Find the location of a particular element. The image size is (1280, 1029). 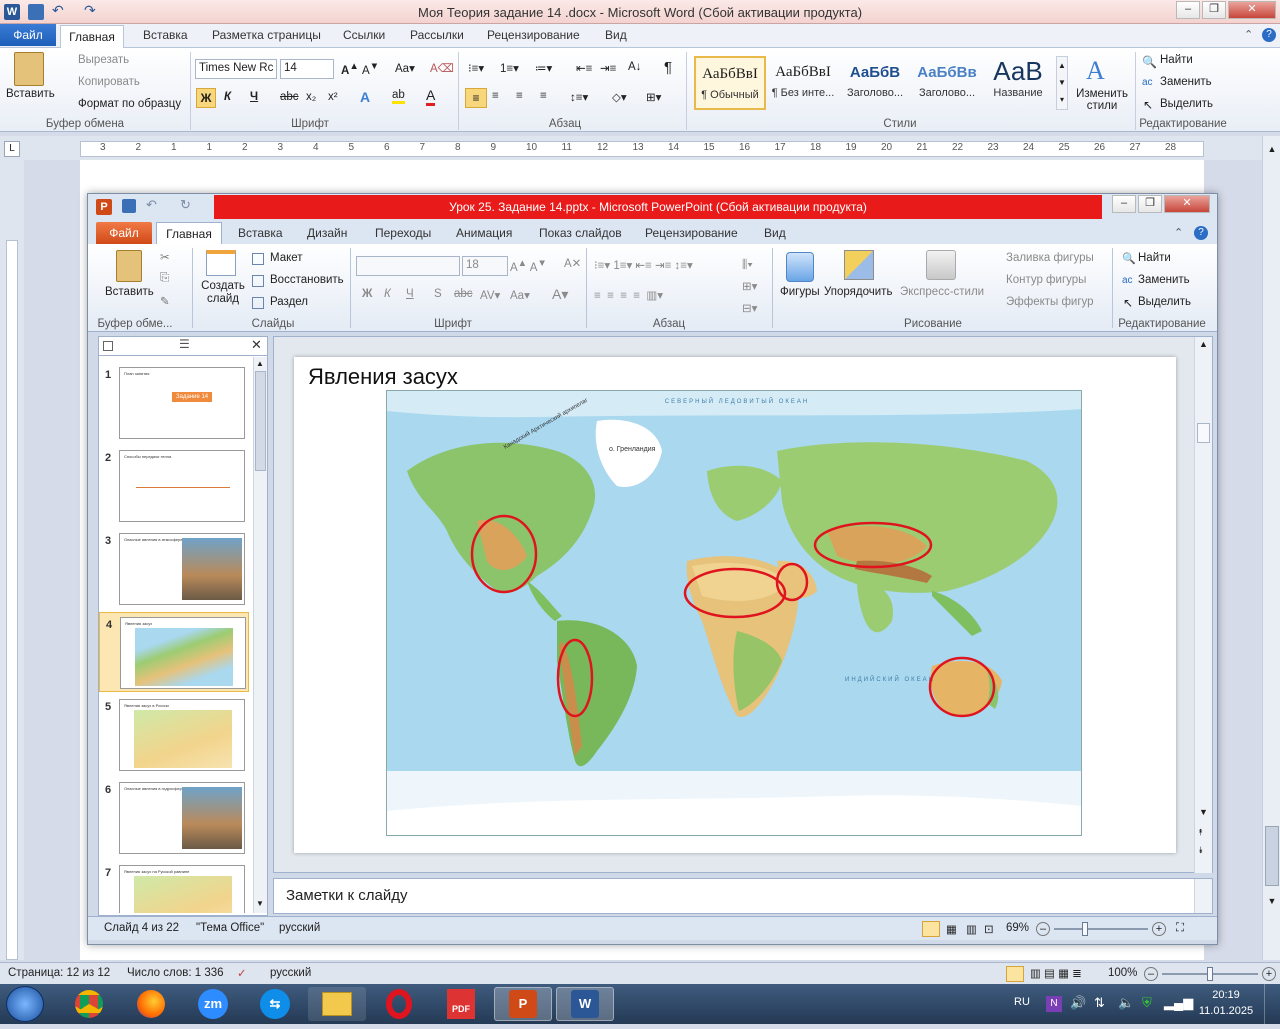

firefox-icon is located at coordinates (151, 1004).